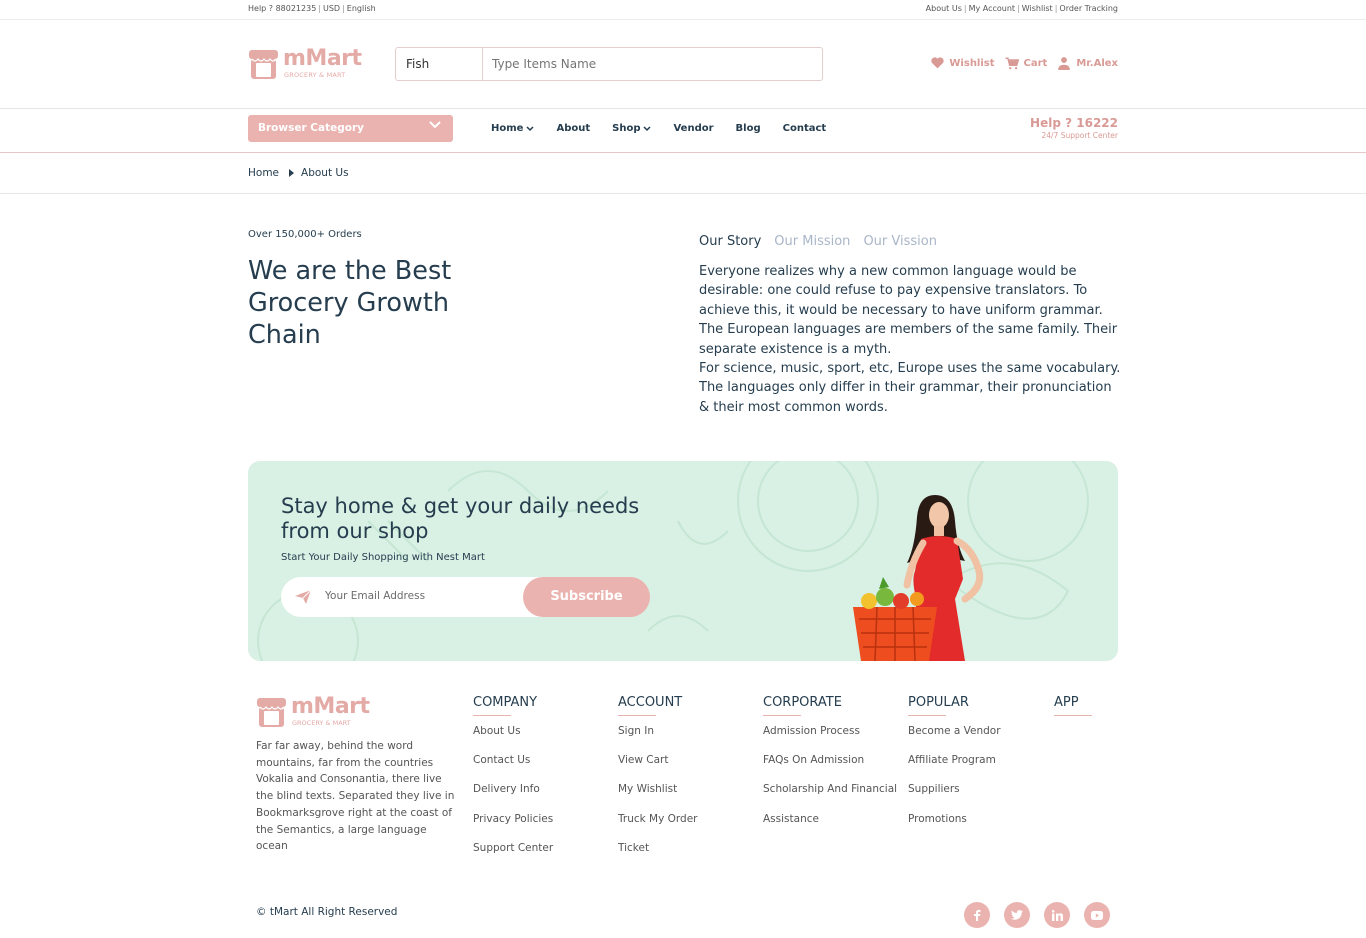 This screenshot has width=1366, height=938. What do you see at coordinates (1017, 915) in the screenshot?
I see `twitter-icon` at bounding box center [1017, 915].